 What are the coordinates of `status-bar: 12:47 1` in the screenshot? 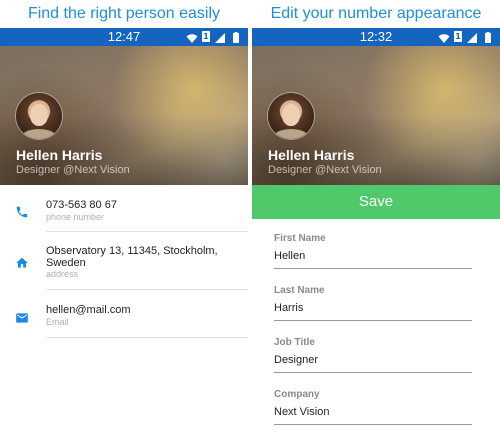 It's located at (124, 37).